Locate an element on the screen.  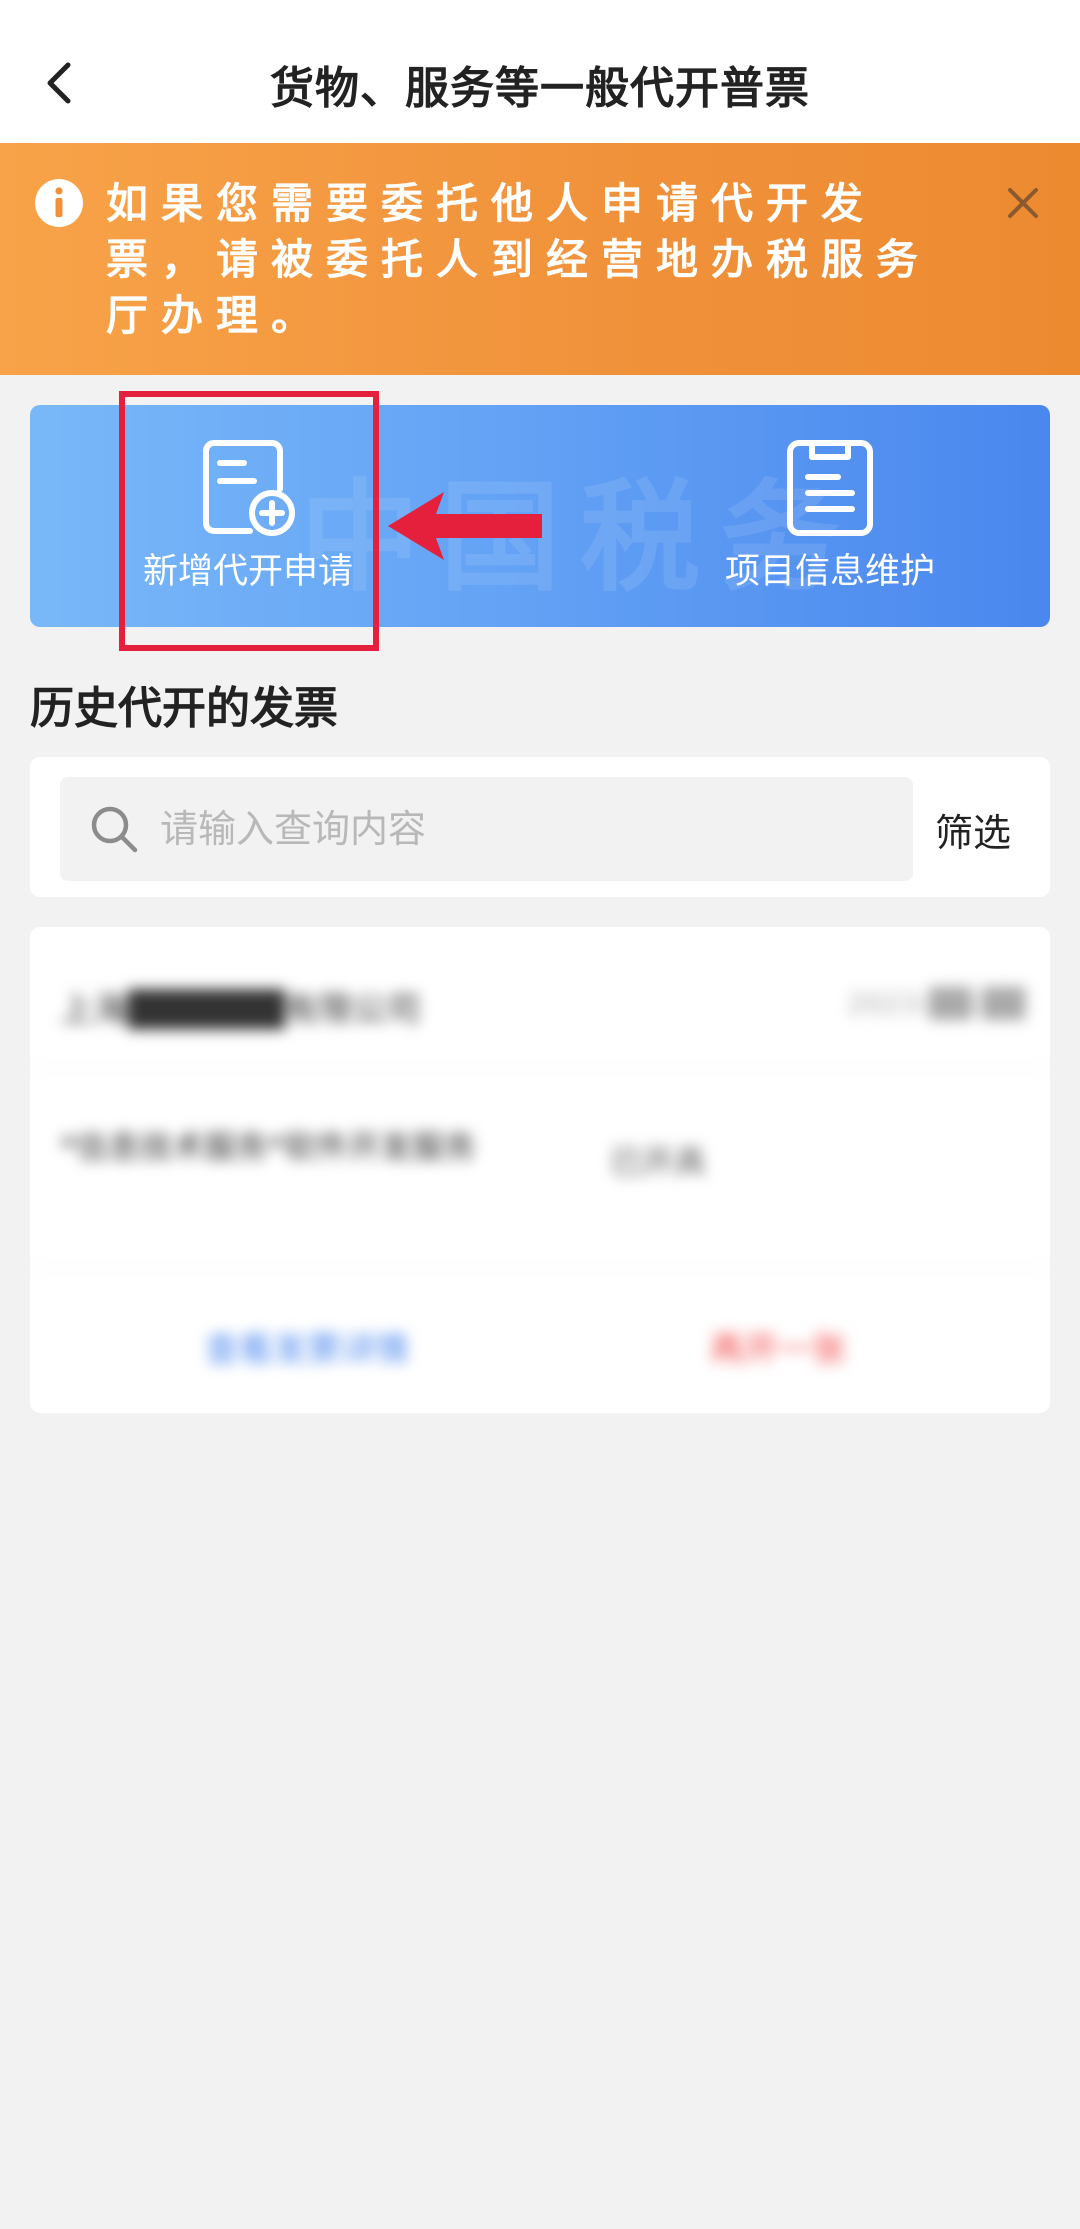
search-bar is located at coordinates (486, 829).